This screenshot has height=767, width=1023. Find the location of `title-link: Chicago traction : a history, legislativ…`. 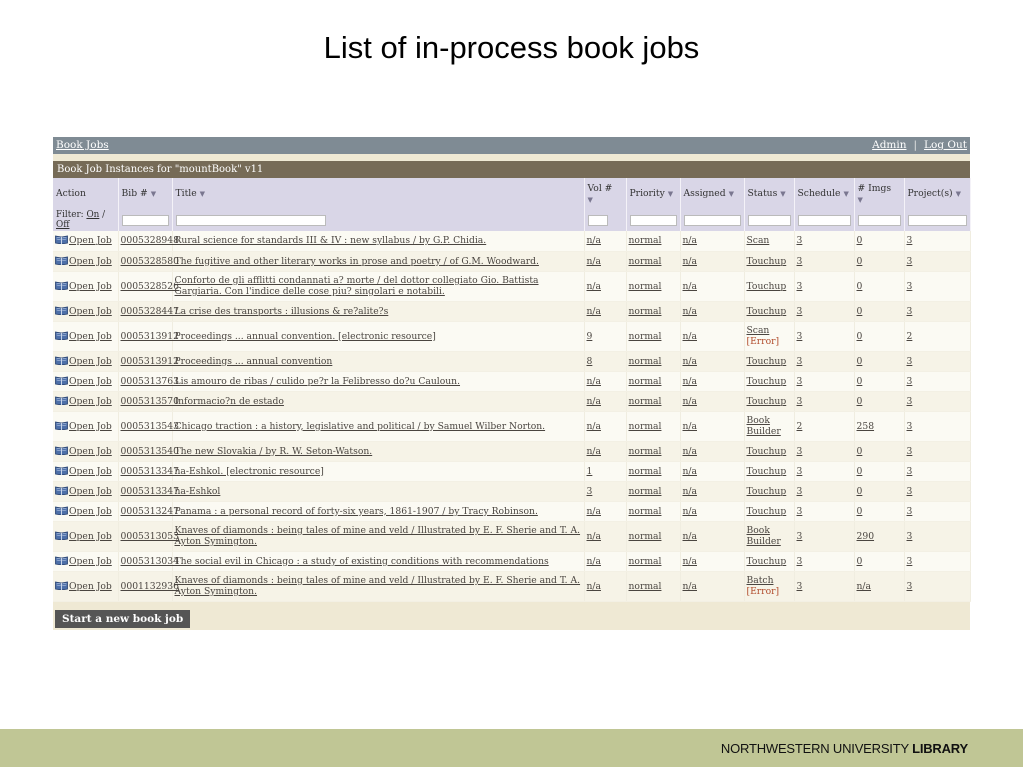

title-link: Chicago traction : a history, legislativ… is located at coordinates (360, 426).